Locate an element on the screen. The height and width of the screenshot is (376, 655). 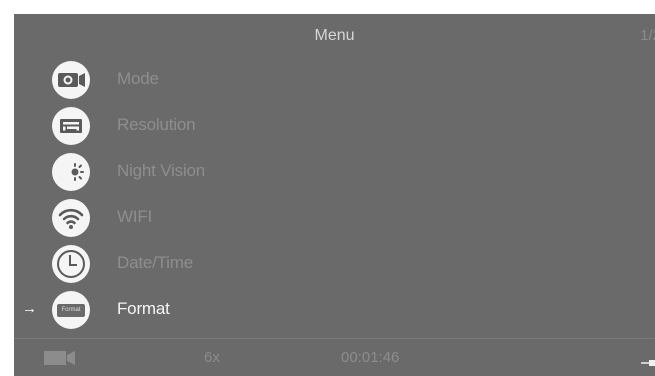
selection-arrow-icon: → is located at coordinates (29, 308).